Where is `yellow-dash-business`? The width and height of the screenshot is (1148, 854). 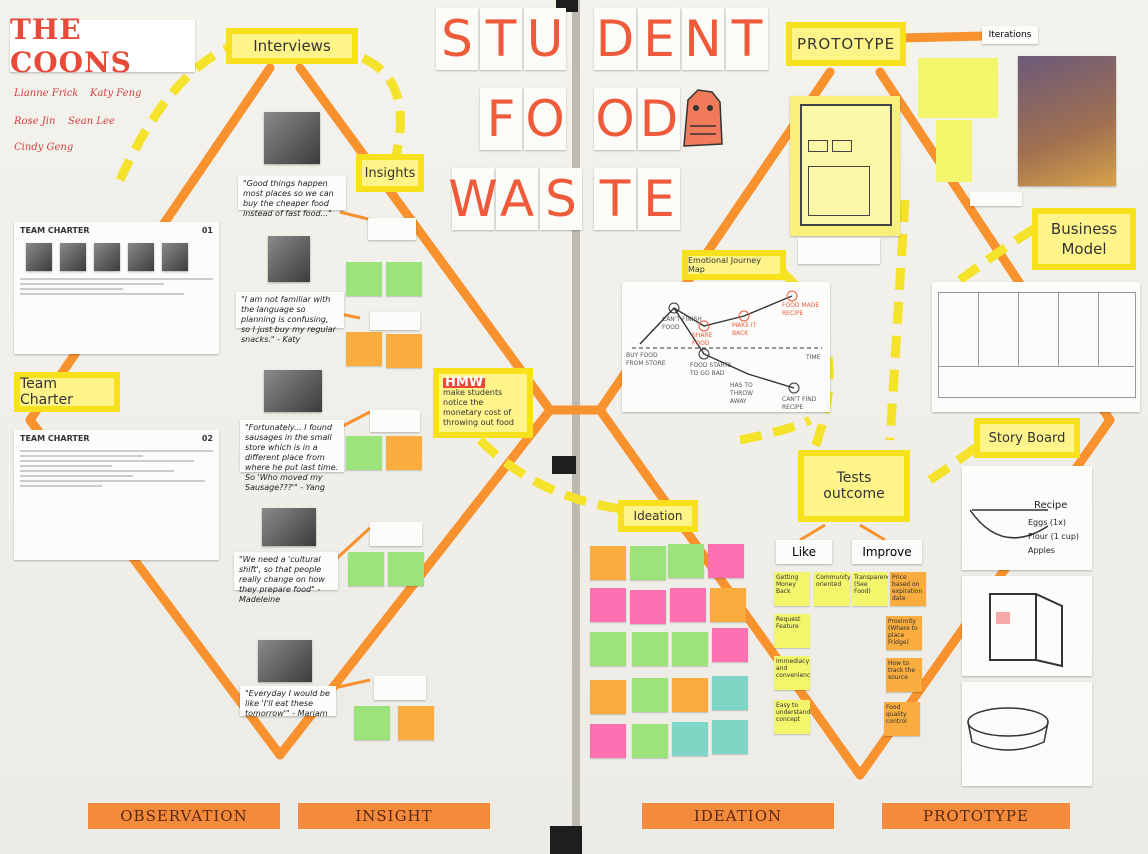
yellow-dash-business is located at coordinates (1000, 252).